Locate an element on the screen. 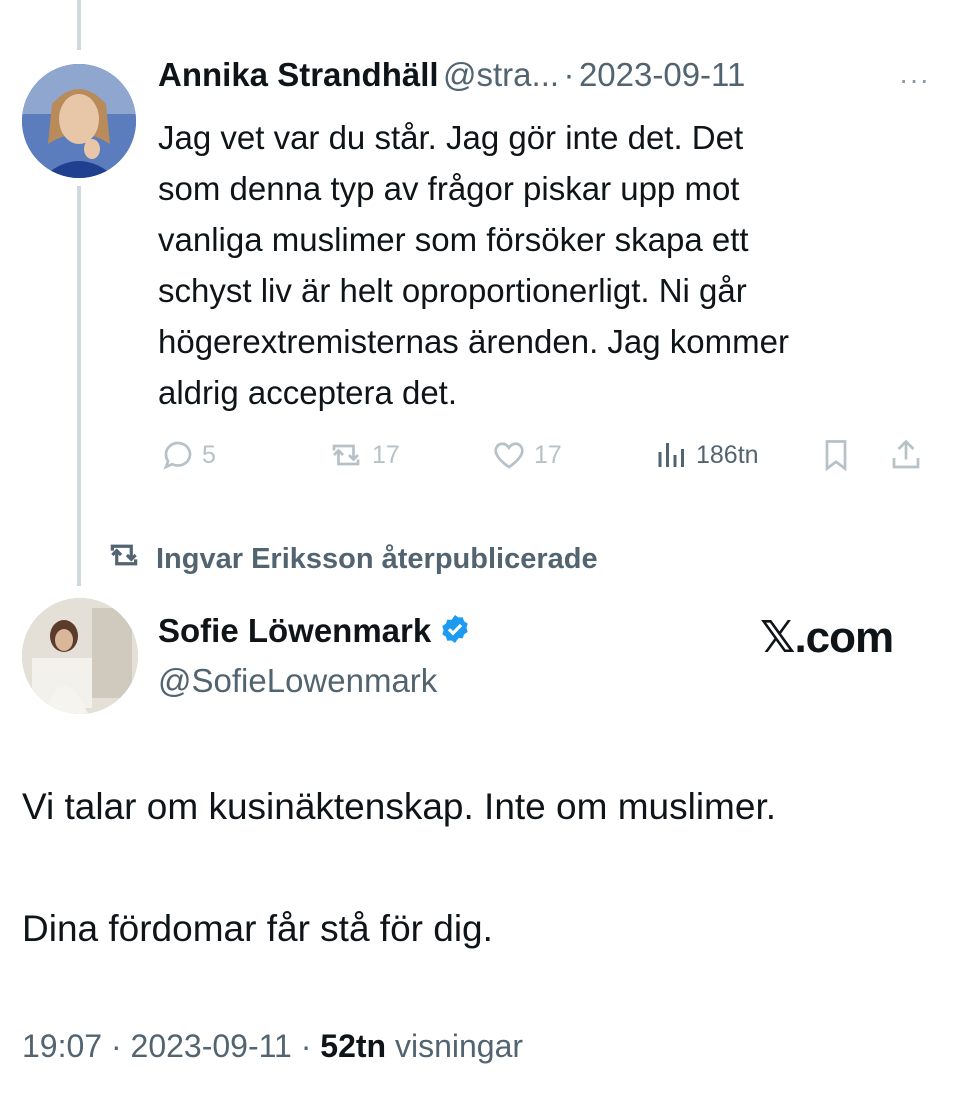  like-icon is located at coordinates (509, 455).